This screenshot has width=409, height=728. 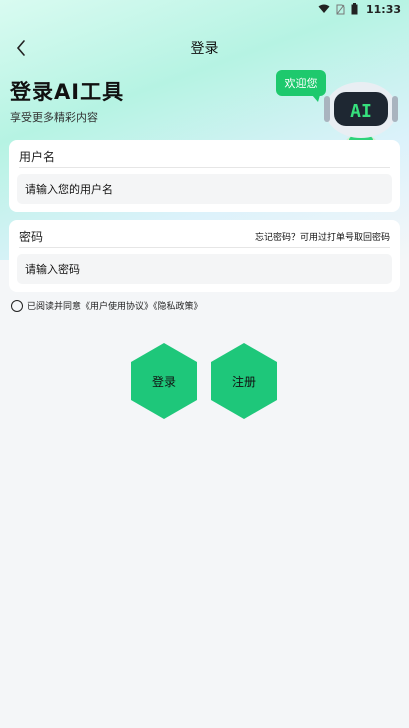 I want to click on password-label: 密码, so click(x=31, y=237).